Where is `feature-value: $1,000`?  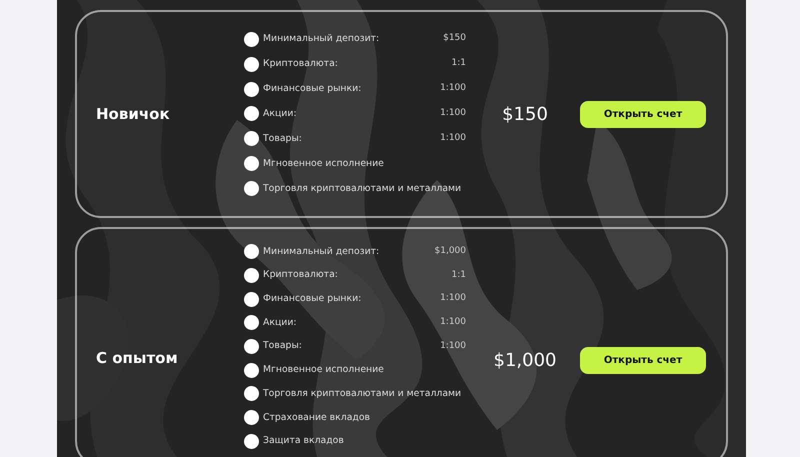 feature-value: $1,000 is located at coordinates (450, 251).